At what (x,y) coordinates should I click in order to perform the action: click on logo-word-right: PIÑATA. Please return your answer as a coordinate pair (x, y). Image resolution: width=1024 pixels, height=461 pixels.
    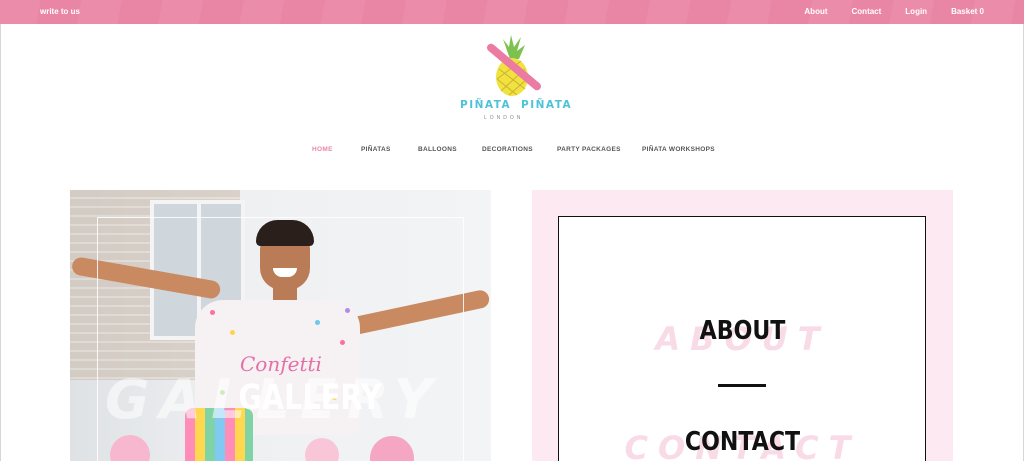
    Looking at the image, I should click on (547, 105).